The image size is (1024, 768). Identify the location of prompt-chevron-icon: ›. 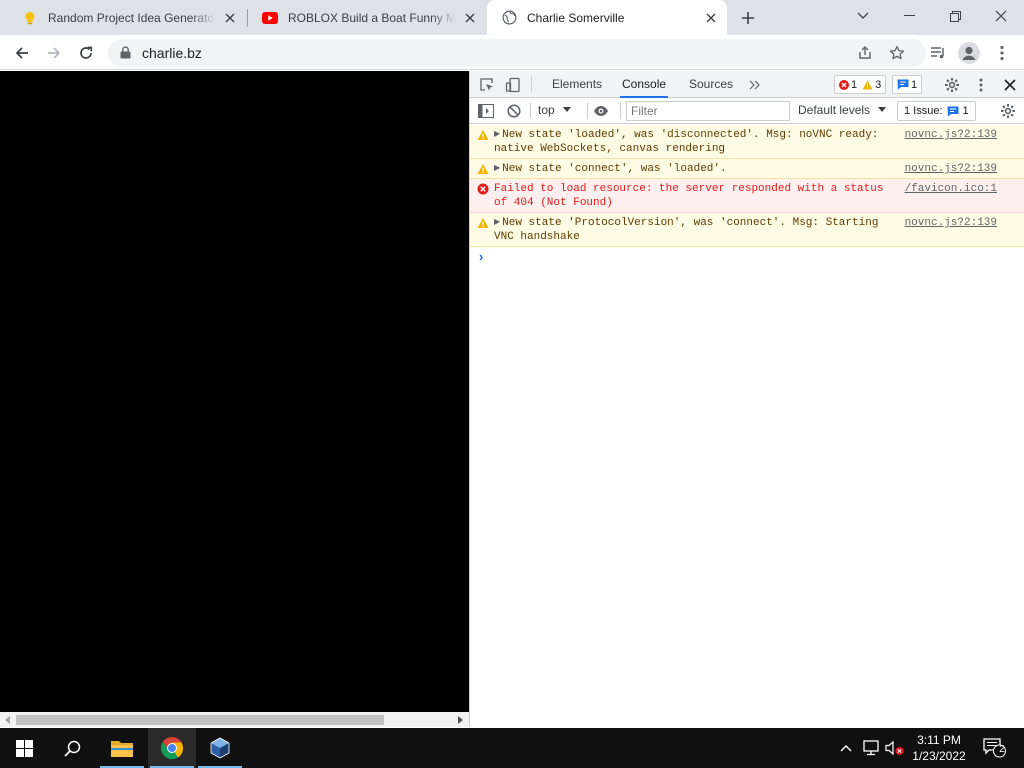
(481, 256).